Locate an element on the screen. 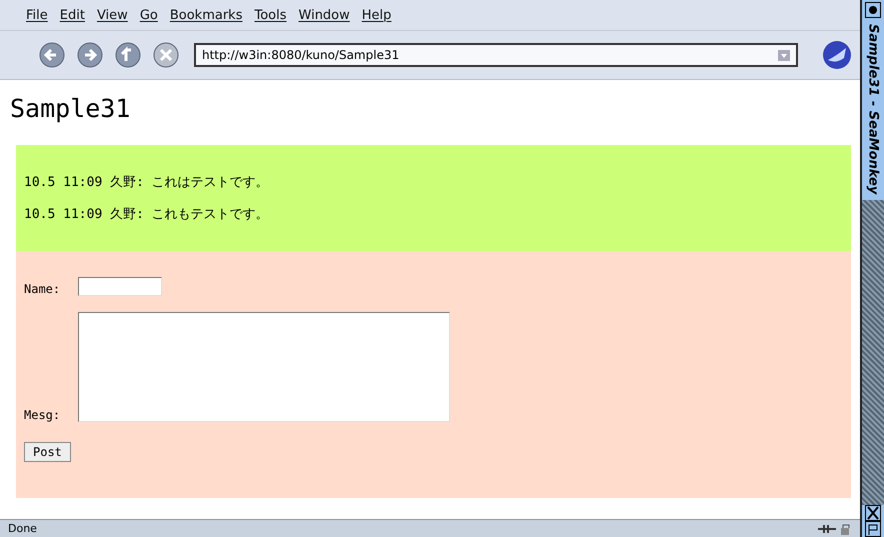 The image size is (884, 537). name-label: Name: is located at coordinates (43, 289).